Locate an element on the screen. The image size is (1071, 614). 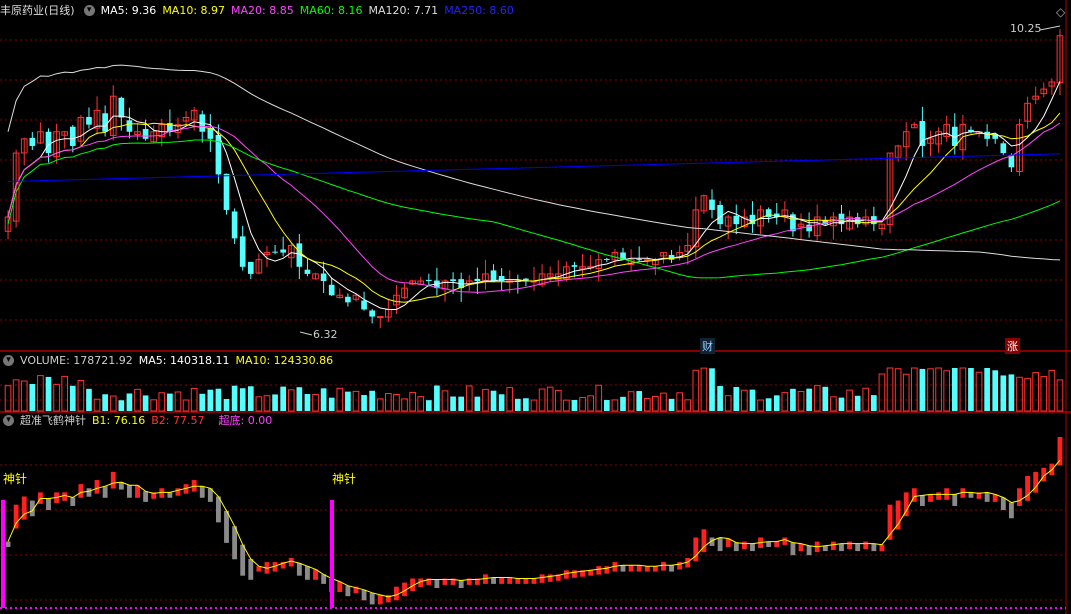
badge-zhang: 涨 is located at coordinates (1012, 346).